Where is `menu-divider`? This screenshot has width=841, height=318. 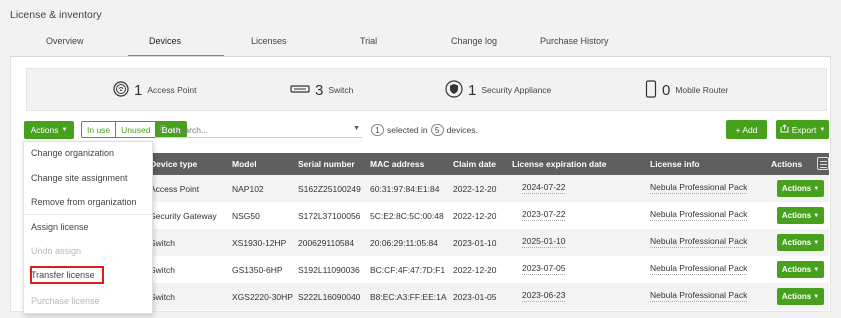 menu-divider is located at coordinates (88, 214).